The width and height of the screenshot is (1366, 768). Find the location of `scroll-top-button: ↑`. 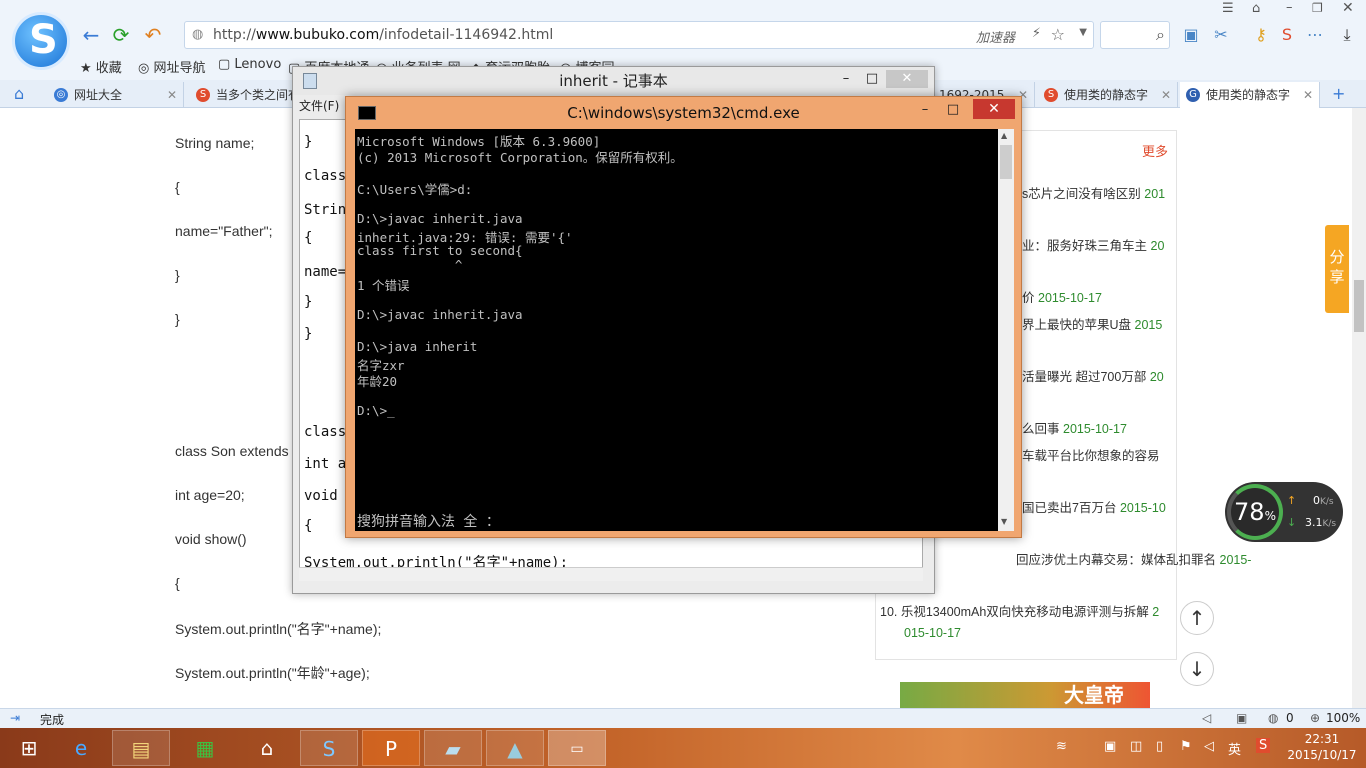

scroll-top-button: ↑ is located at coordinates (1197, 618).